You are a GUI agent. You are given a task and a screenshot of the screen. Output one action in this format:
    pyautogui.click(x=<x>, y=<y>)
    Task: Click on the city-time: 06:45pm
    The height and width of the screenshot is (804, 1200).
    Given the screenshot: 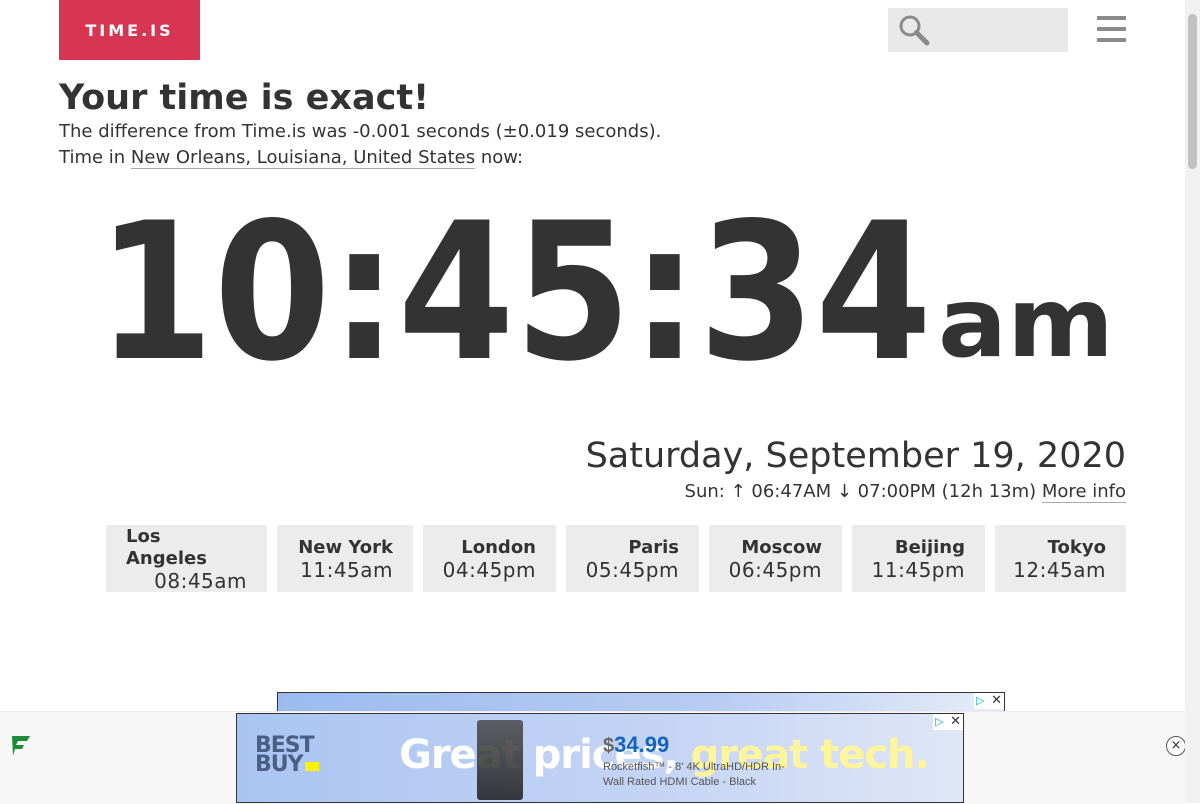 What is the action you would take?
    pyautogui.click(x=775, y=569)
    